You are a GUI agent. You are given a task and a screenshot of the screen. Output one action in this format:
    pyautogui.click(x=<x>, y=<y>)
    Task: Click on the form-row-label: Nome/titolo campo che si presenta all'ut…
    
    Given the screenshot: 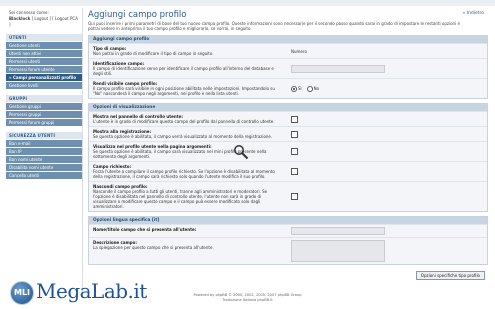 What is the action you would take?
    pyautogui.click(x=188, y=231)
    